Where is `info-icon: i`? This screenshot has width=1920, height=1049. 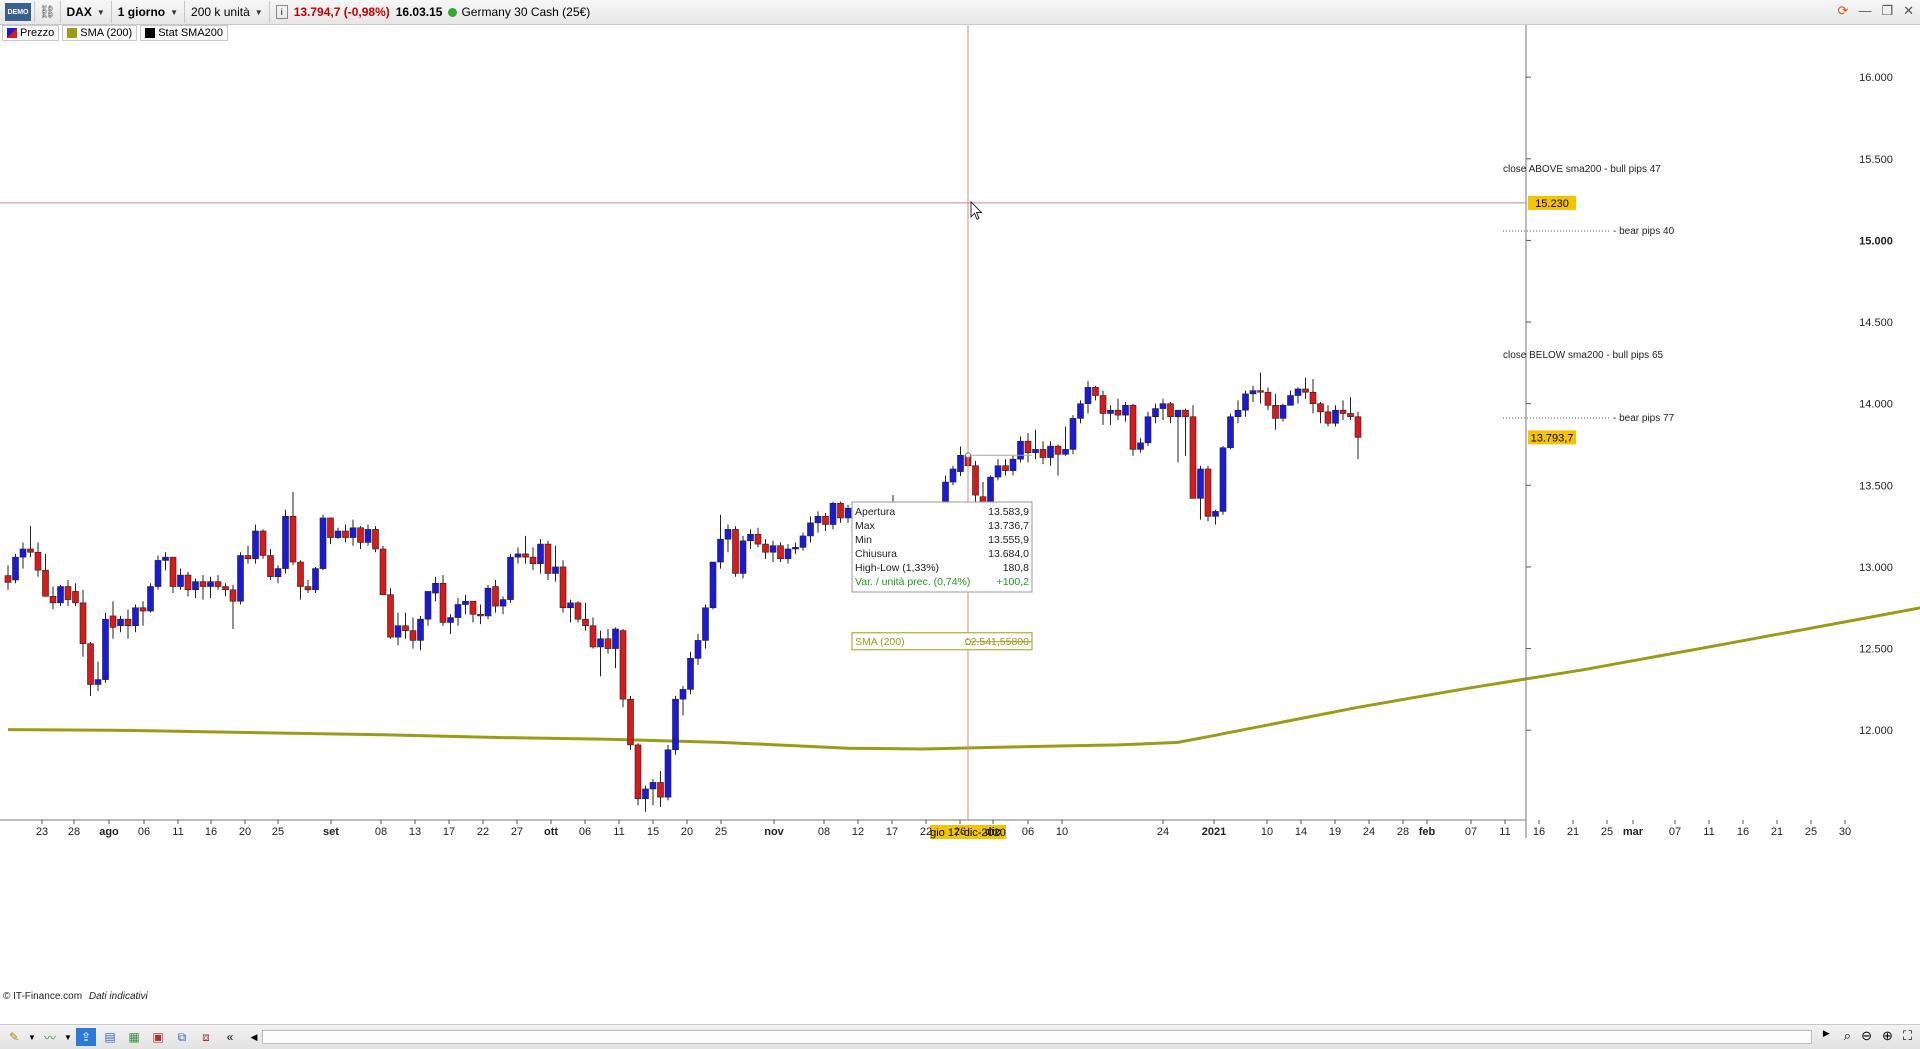
info-icon: i is located at coordinates (281, 12).